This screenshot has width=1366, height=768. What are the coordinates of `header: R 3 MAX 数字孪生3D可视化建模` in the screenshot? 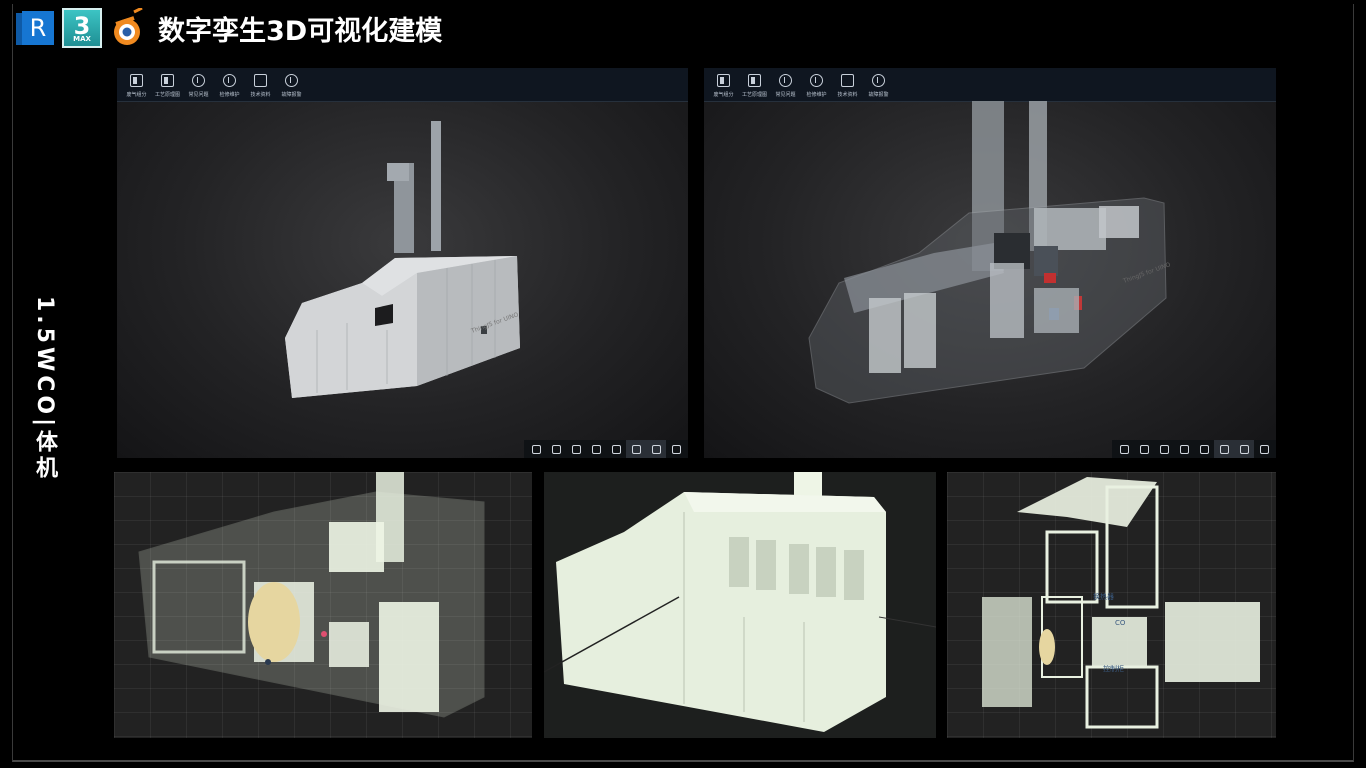 It's located at (229, 28).